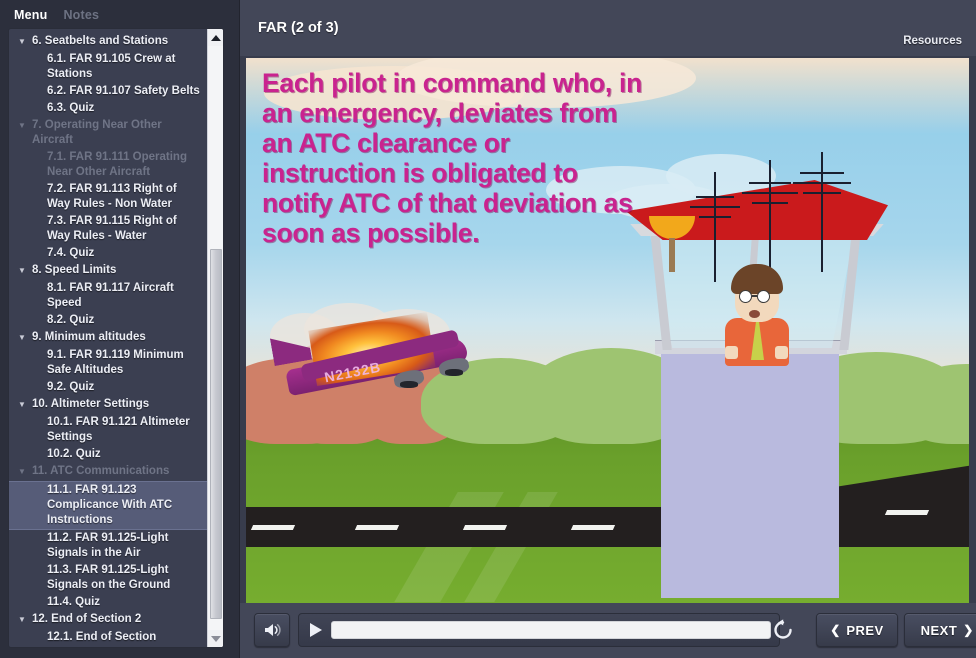 The width and height of the screenshot is (976, 658). Describe the element at coordinates (91, 404) in the screenshot. I see `menu-item-label: 10. Altimeter Settings` at that location.